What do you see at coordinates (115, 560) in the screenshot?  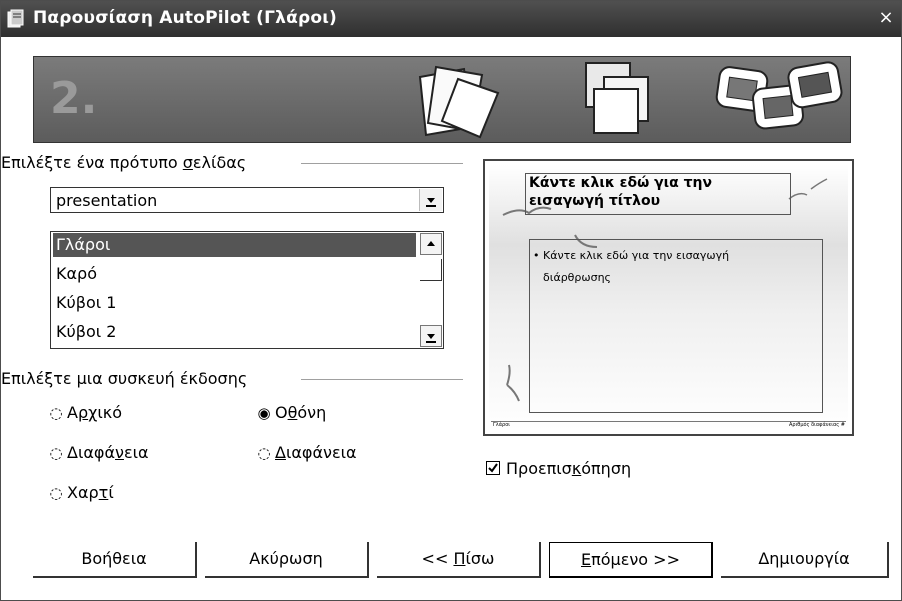 I see `help-button: Βοήθεια` at bounding box center [115, 560].